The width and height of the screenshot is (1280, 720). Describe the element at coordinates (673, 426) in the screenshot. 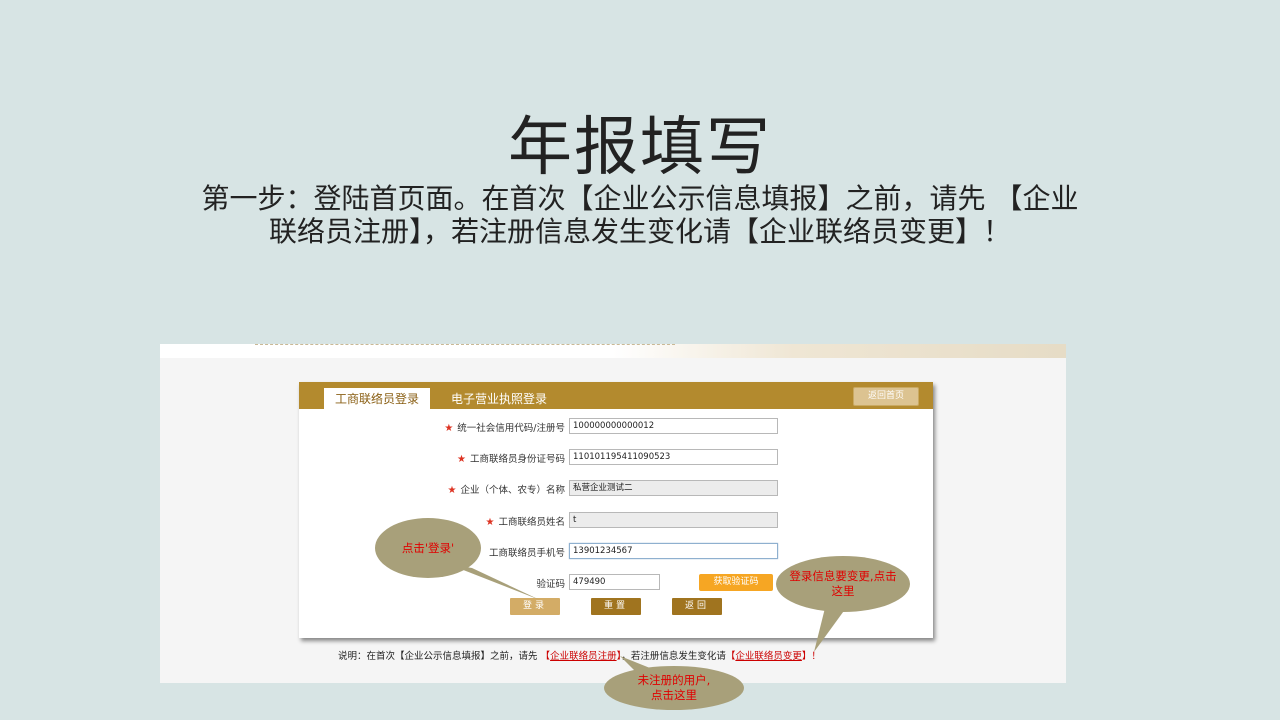

I see `credit-code-input: 100000000000012` at that location.